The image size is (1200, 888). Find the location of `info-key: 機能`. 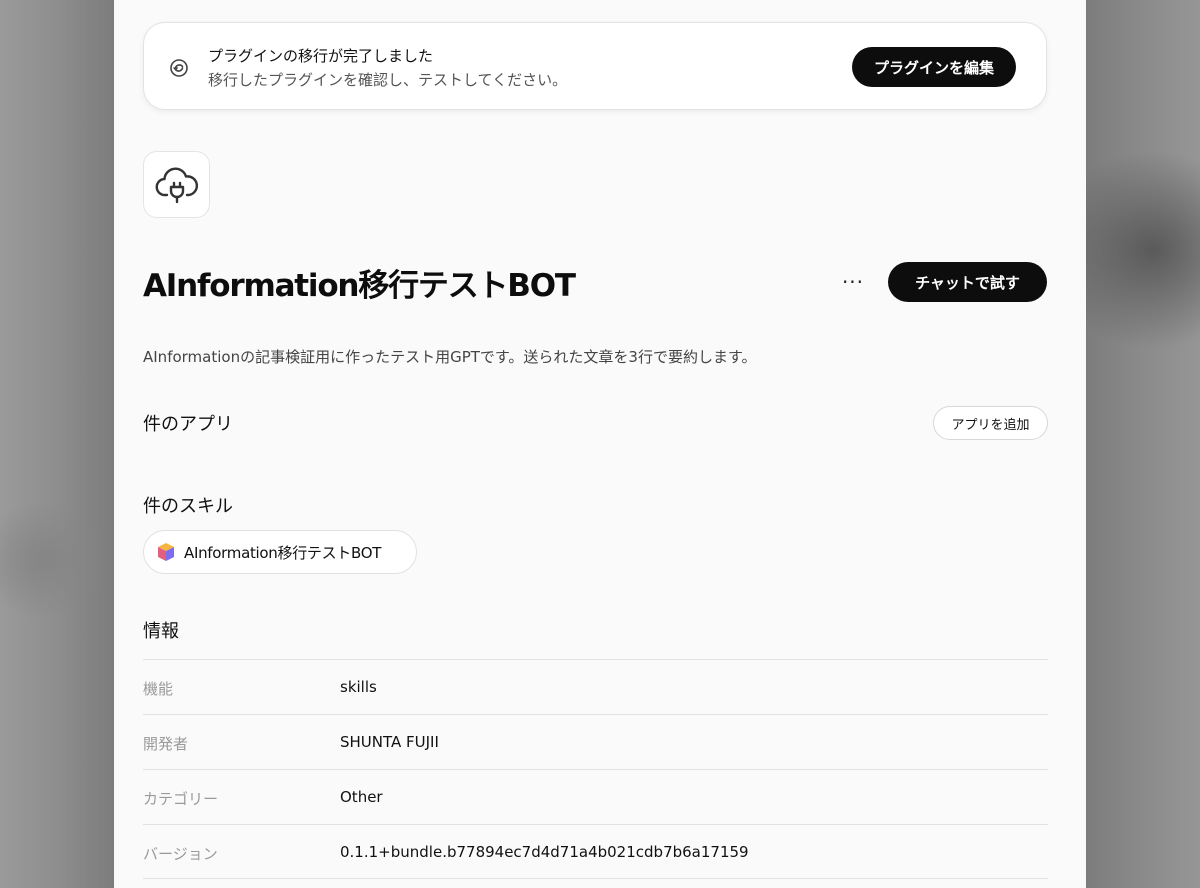

info-key: 機能 is located at coordinates (158, 689).